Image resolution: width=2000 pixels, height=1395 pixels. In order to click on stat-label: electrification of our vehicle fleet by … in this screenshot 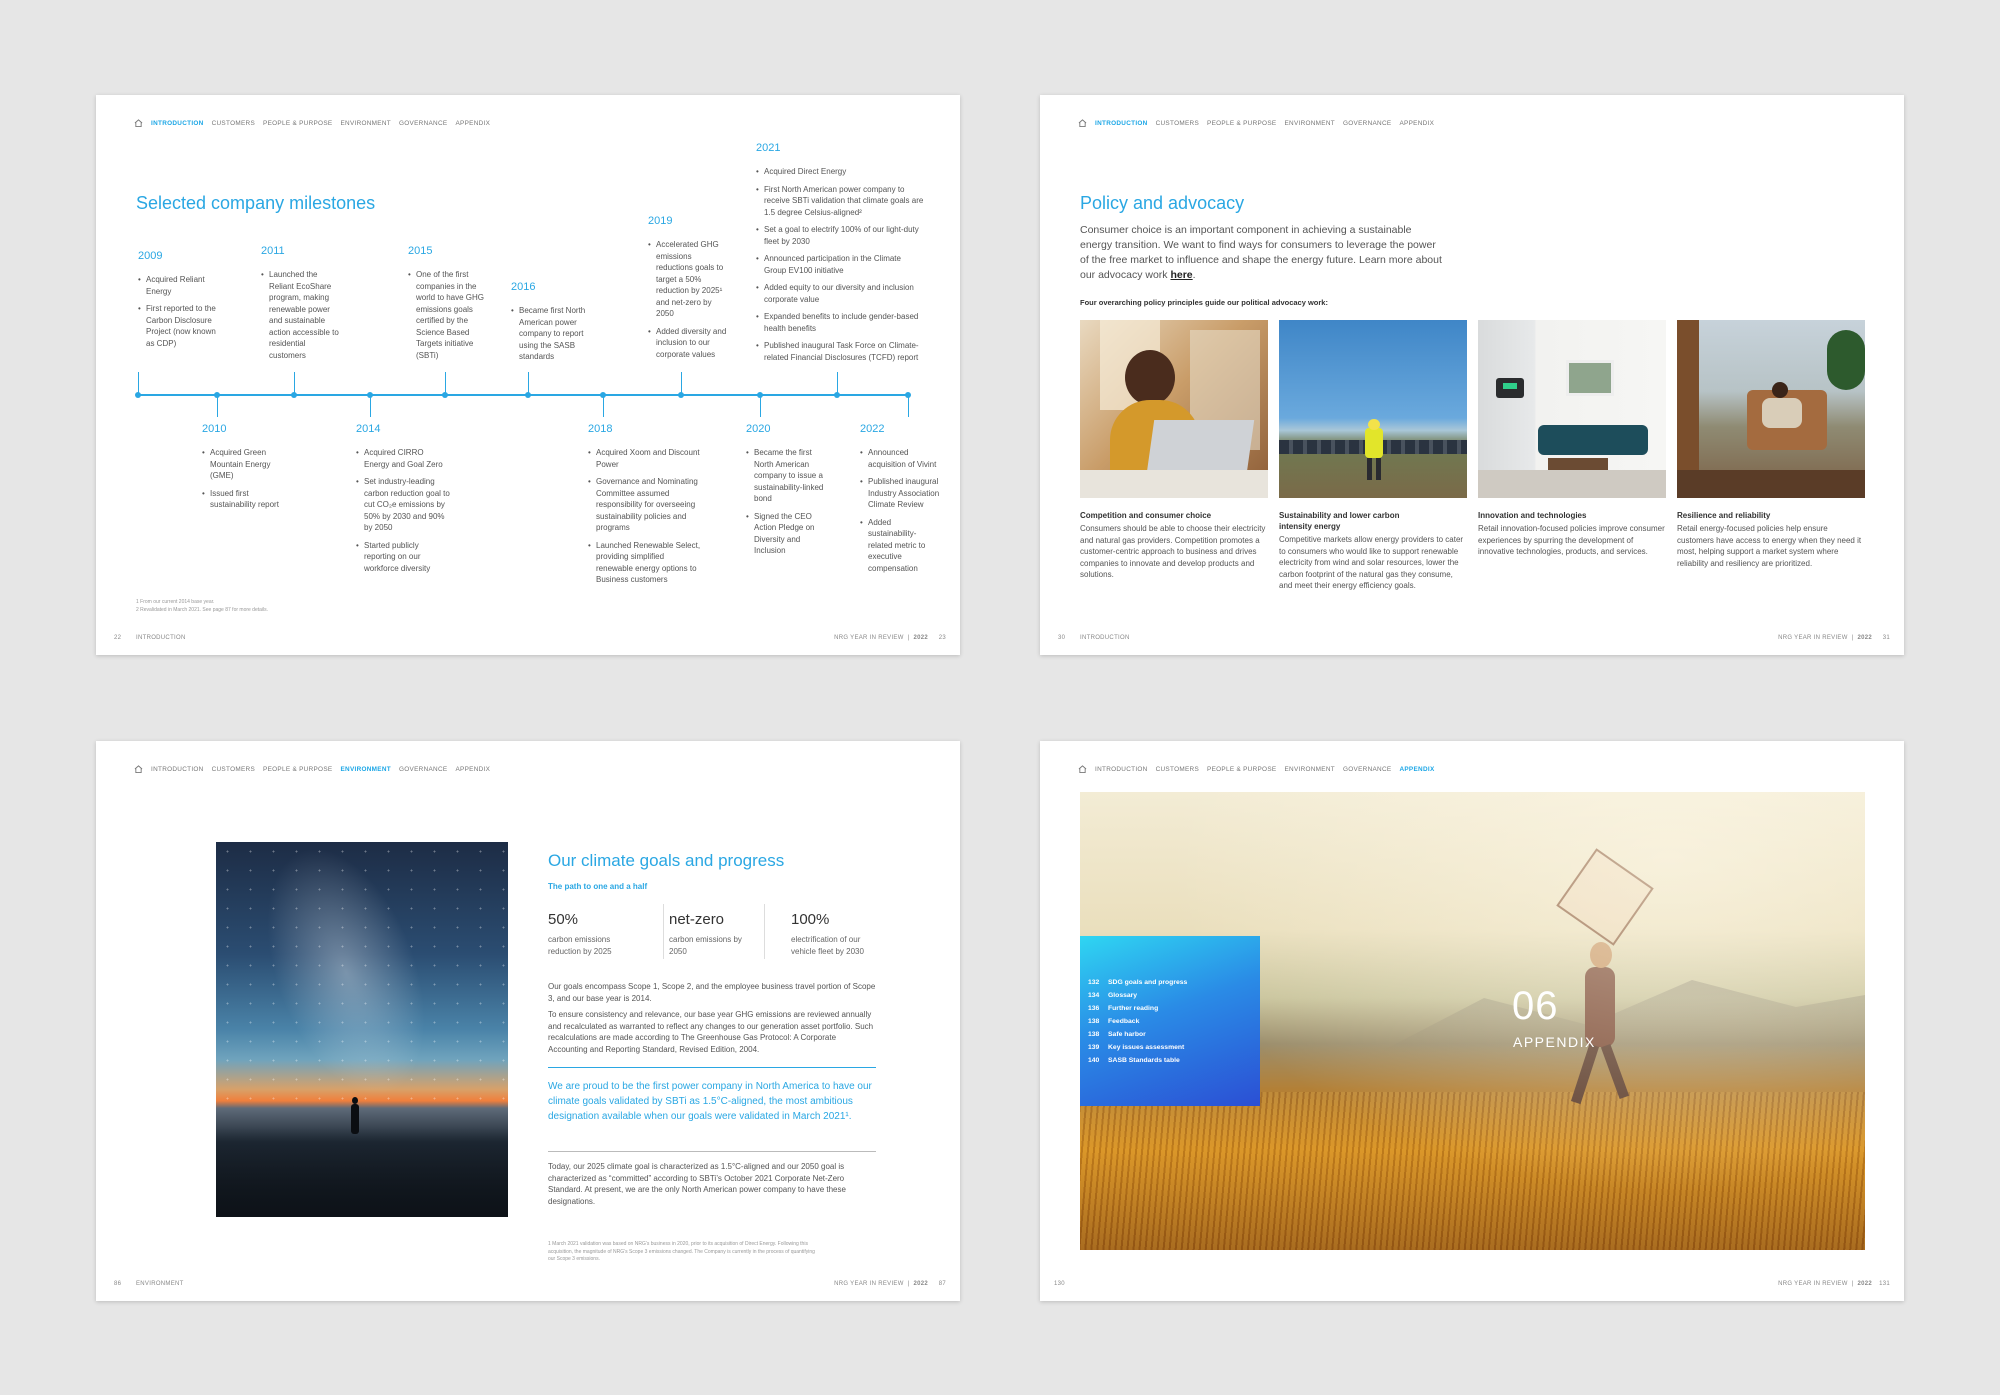, I will do `click(827, 945)`.